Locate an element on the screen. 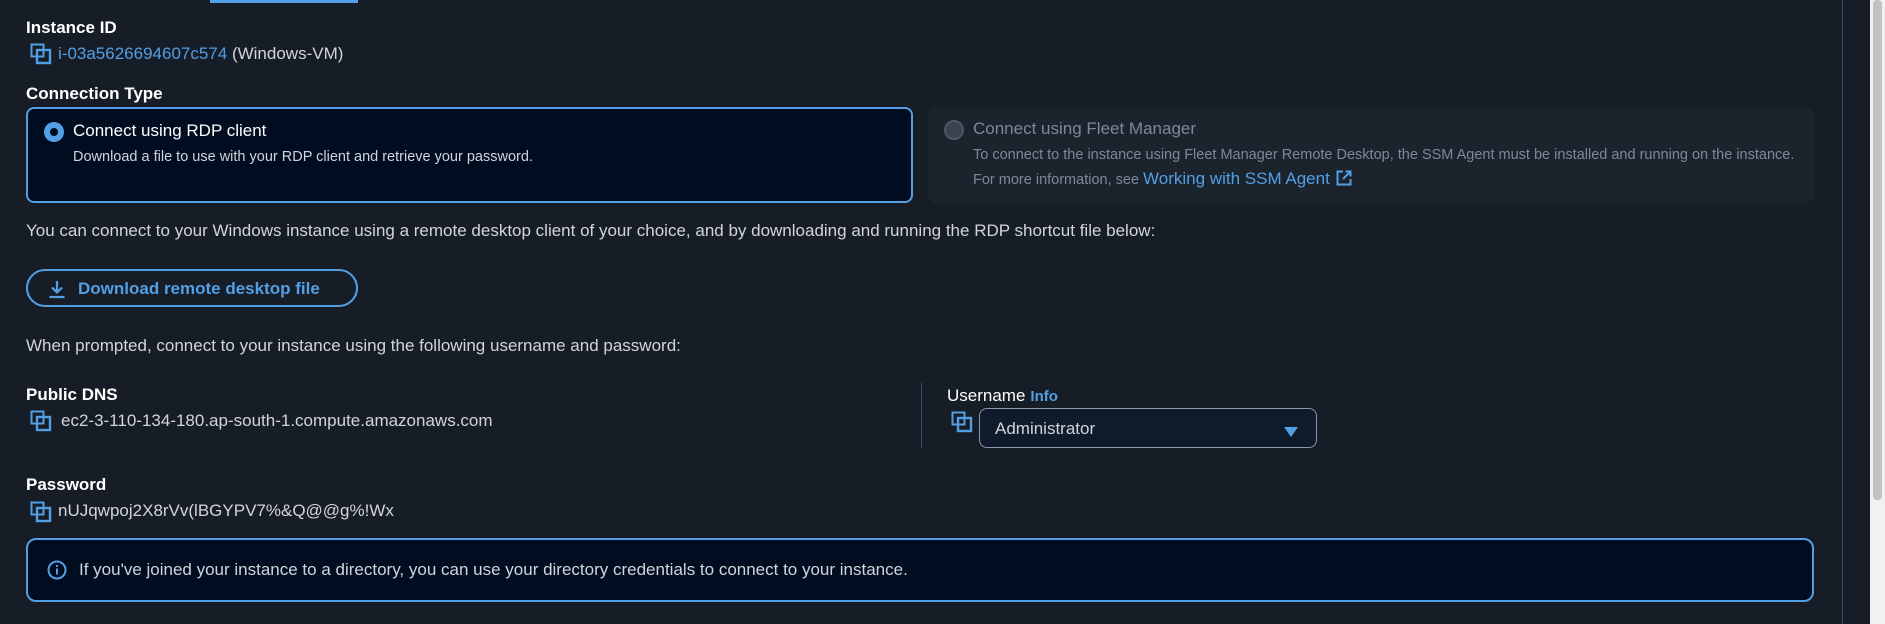  vertical-scrollbar is located at coordinates (1877, 312).